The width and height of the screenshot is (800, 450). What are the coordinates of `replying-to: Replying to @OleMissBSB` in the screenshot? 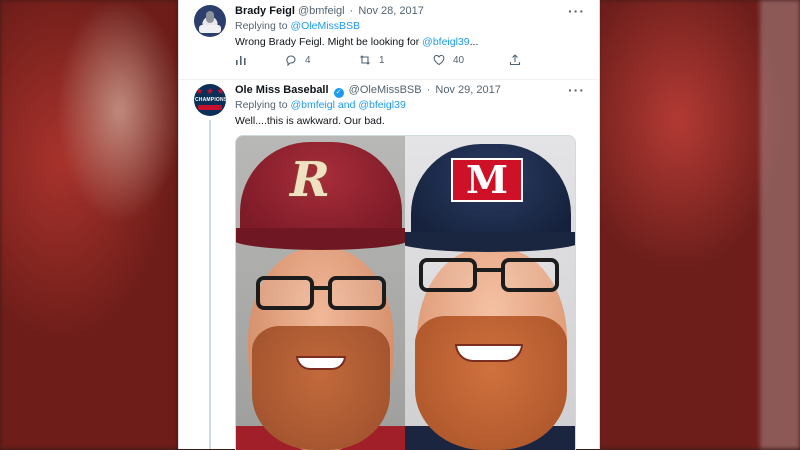 It's located at (297, 26).